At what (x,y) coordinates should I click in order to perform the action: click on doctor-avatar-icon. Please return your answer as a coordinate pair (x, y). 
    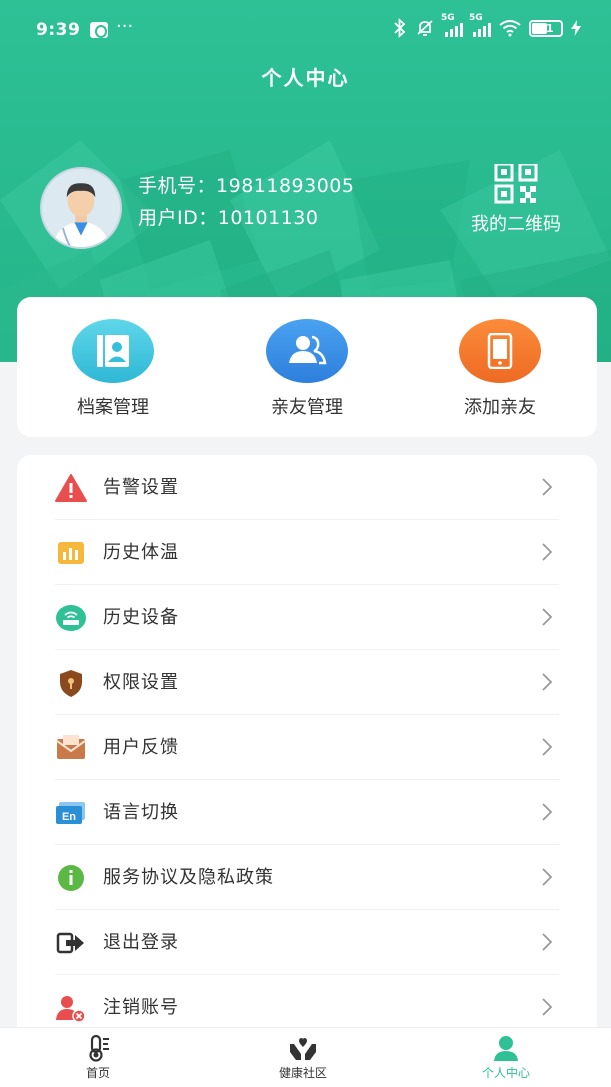
    Looking at the image, I should click on (81, 208).